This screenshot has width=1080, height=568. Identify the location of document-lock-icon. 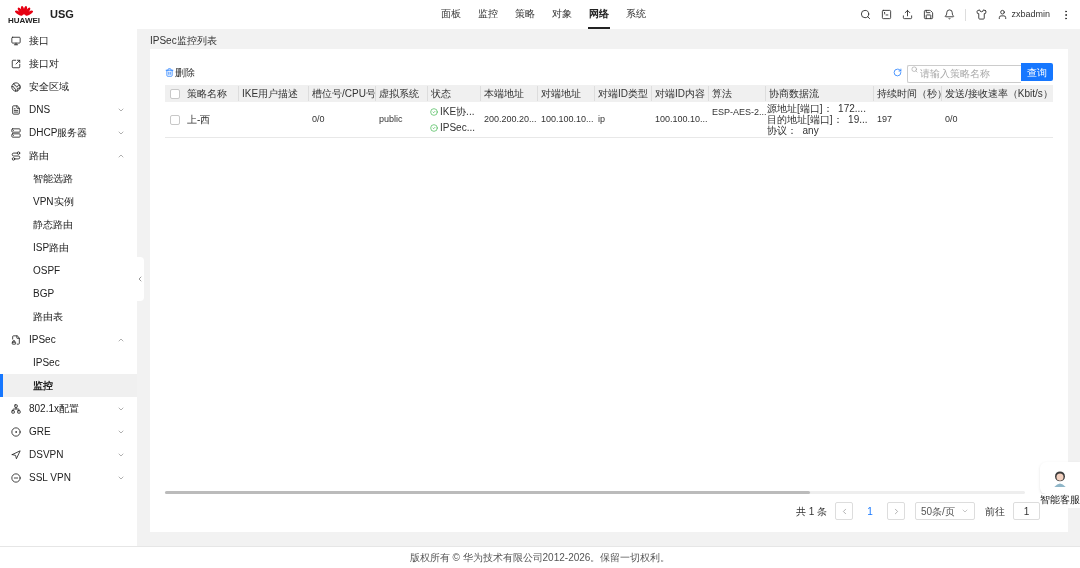
(16, 339).